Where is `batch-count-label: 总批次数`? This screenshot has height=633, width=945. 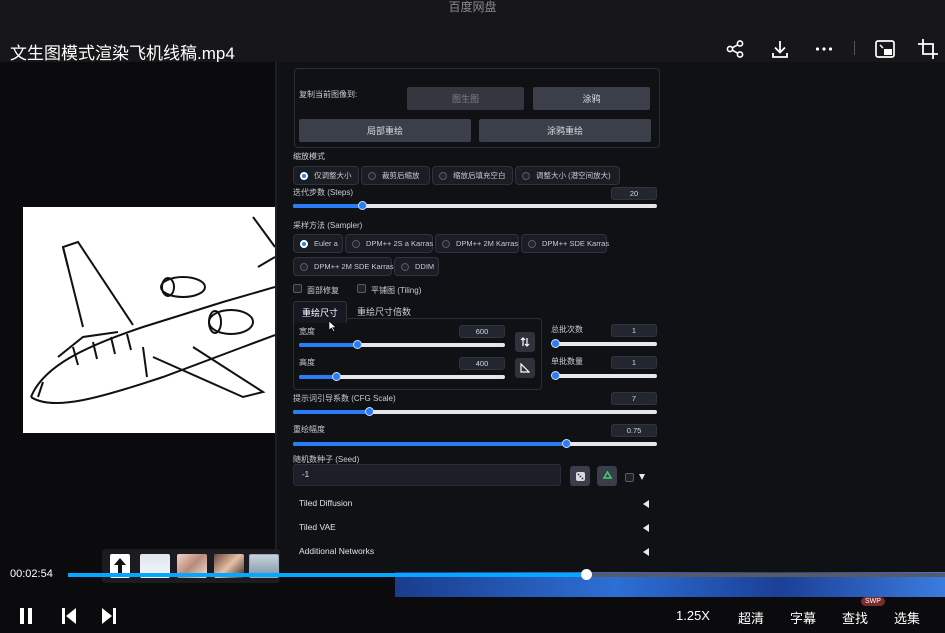 batch-count-label: 总批次数 is located at coordinates (567, 329).